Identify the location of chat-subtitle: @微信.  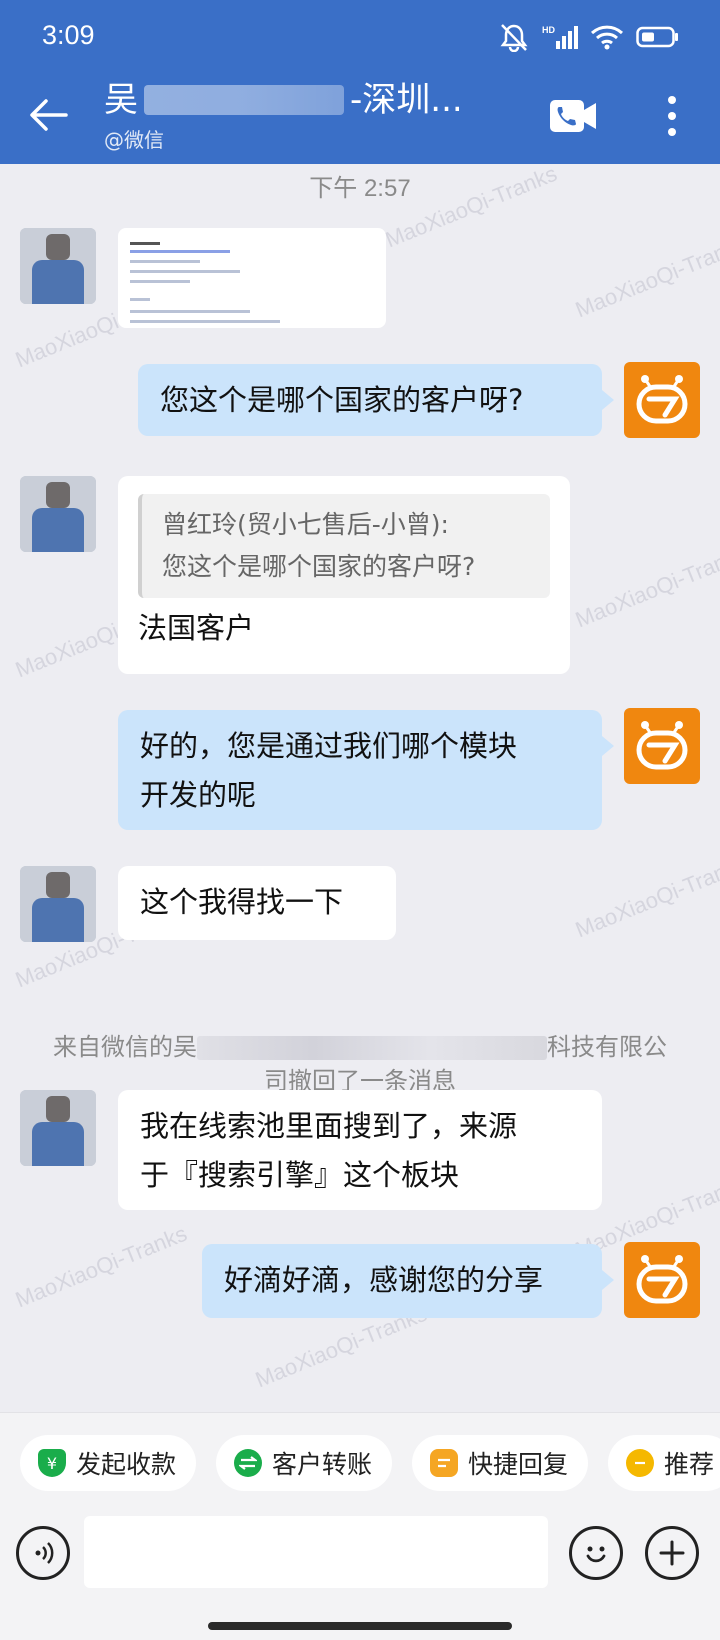
(134, 140).